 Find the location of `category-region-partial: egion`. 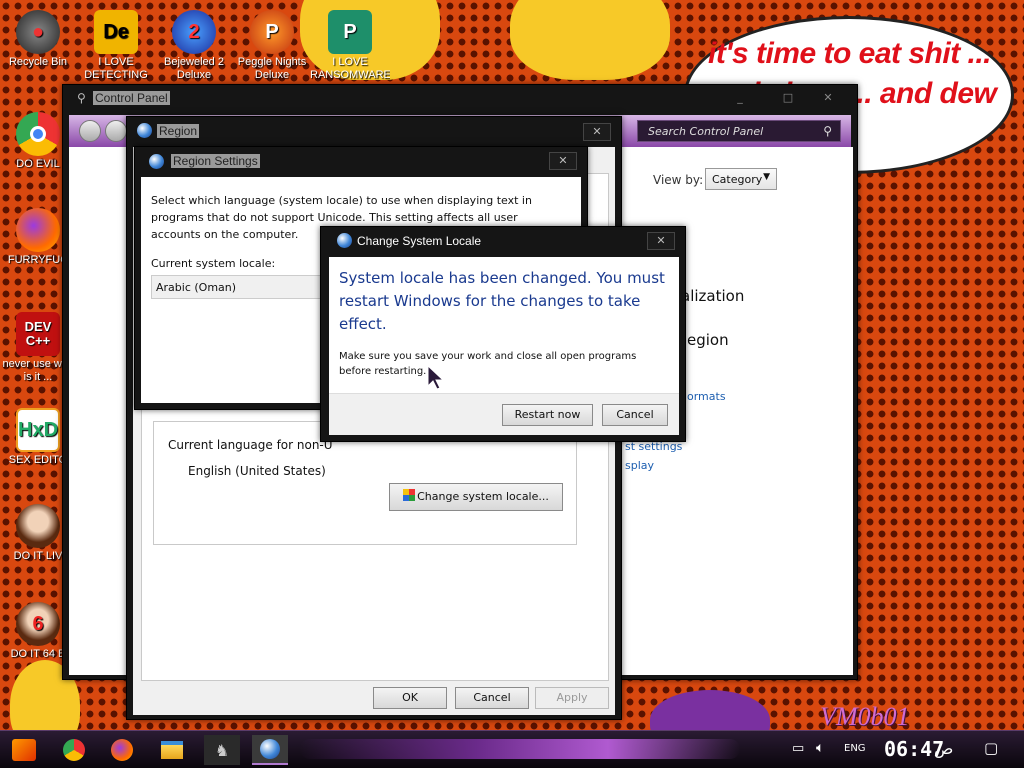

category-region-partial: egion is located at coordinates (708, 340).